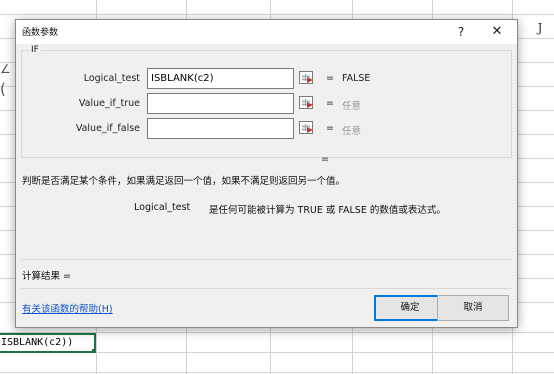 This screenshot has width=554, height=374. Describe the element at coordinates (461, 32) in the screenshot. I see `help-button: ?` at that location.